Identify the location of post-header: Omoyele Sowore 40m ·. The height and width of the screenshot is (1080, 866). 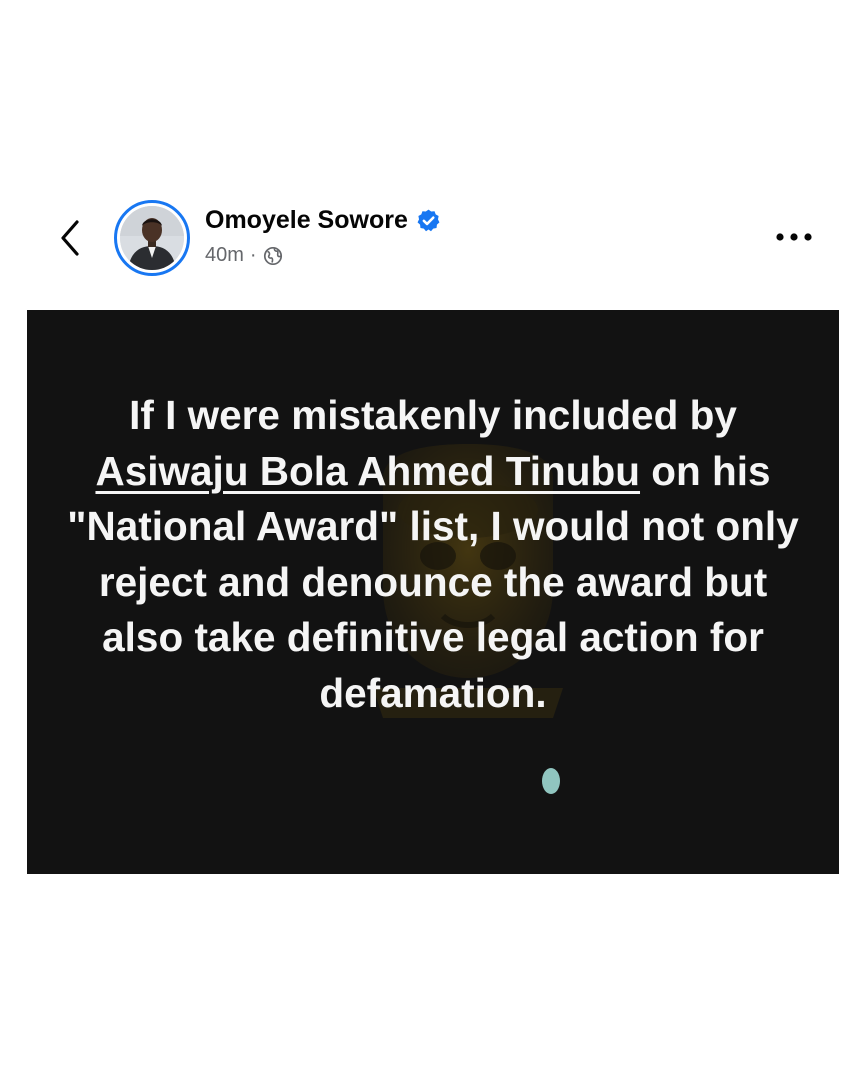
(433, 238).